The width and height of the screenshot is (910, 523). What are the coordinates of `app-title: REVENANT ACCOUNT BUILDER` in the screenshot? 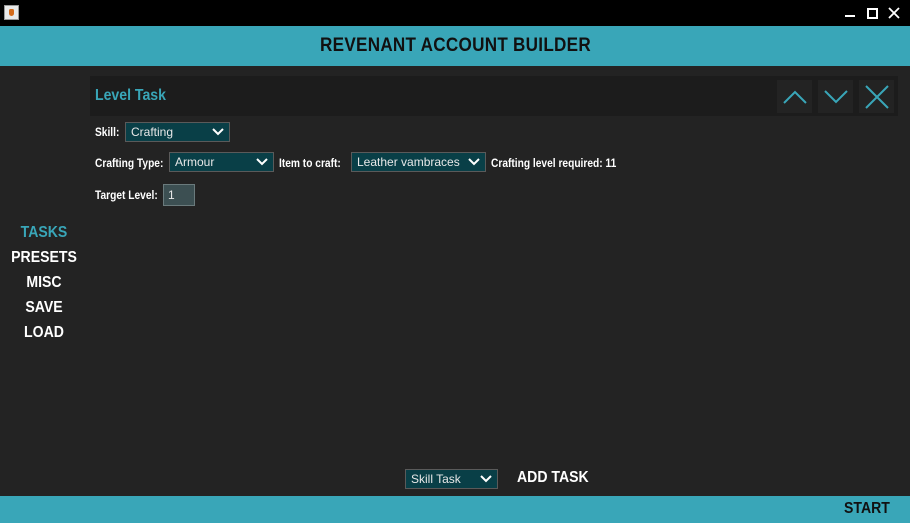 It's located at (455, 45).